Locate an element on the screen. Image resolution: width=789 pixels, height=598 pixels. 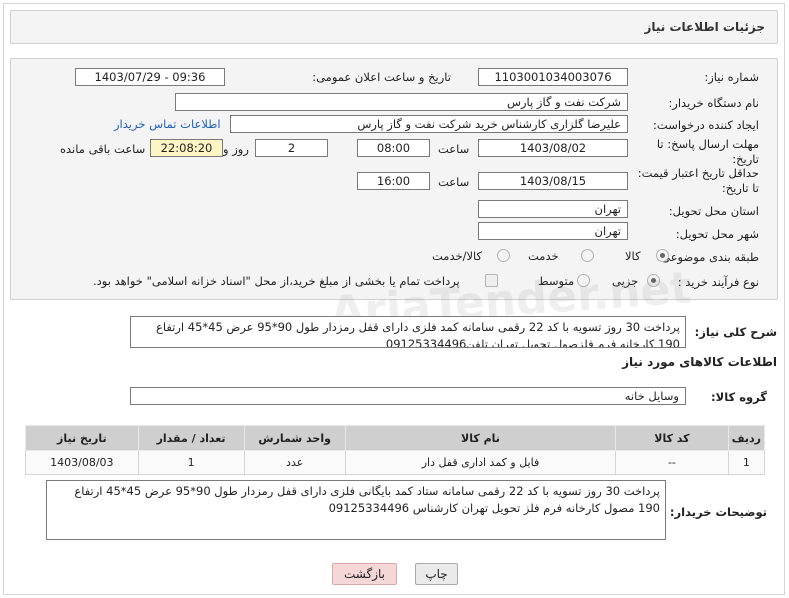
cell-need-date: 1403/08/03 is located at coordinates (82, 462).